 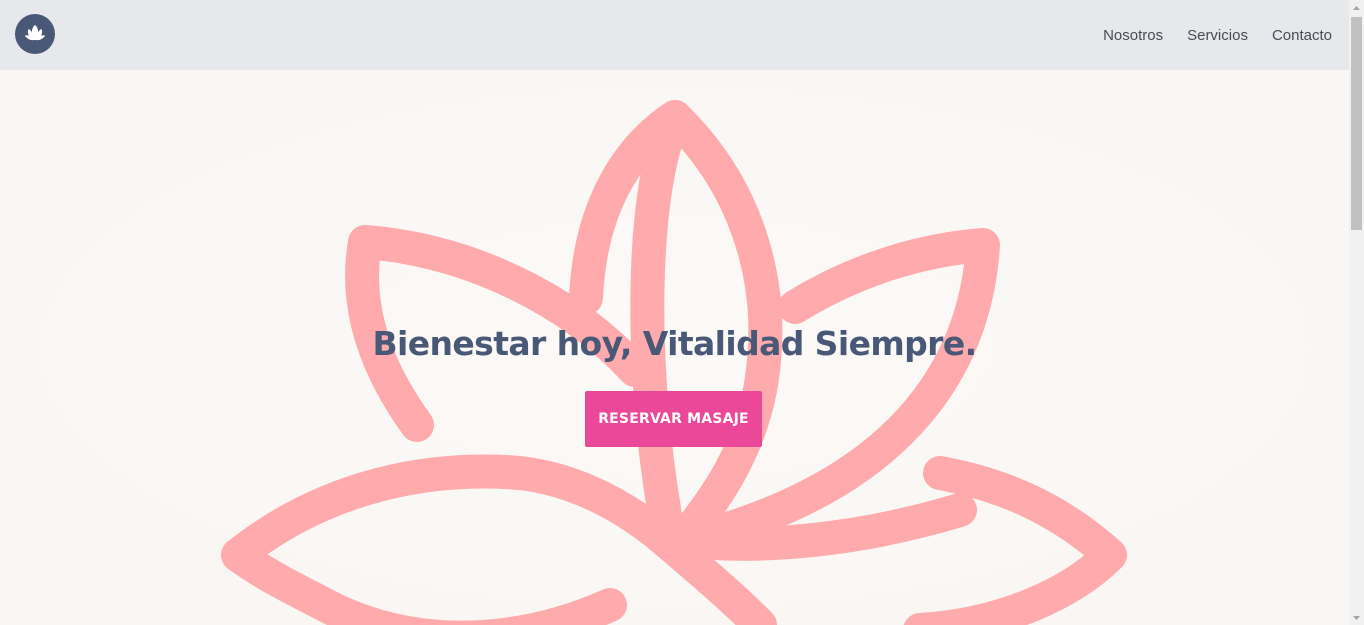 I want to click on hero-headline: Bienestar hoy, Vitalidad Siempre., so click(x=674, y=343).